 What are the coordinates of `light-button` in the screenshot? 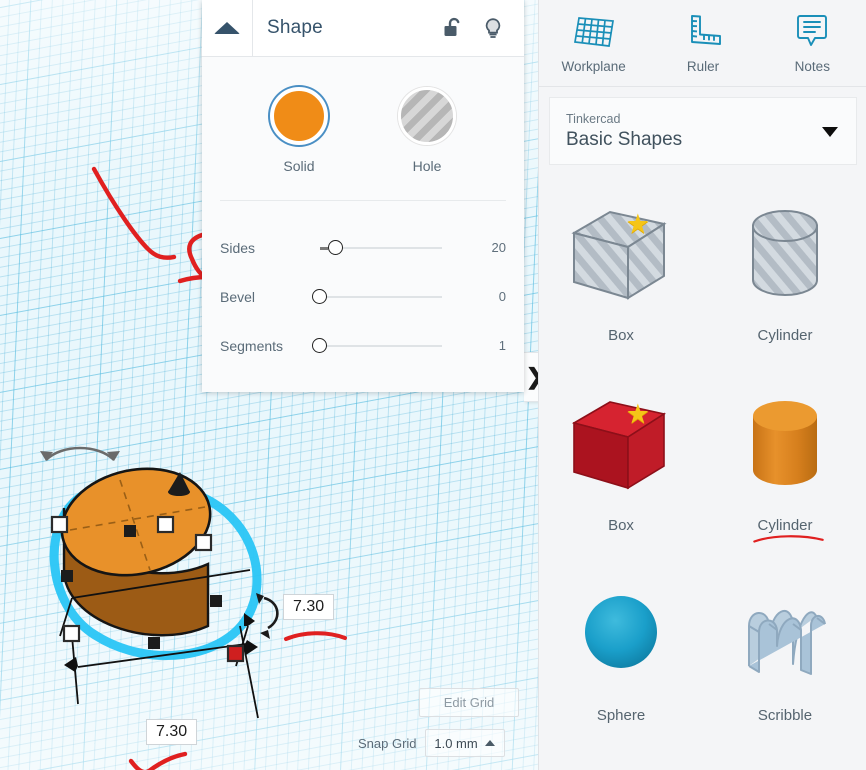 It's located at (493, 28).